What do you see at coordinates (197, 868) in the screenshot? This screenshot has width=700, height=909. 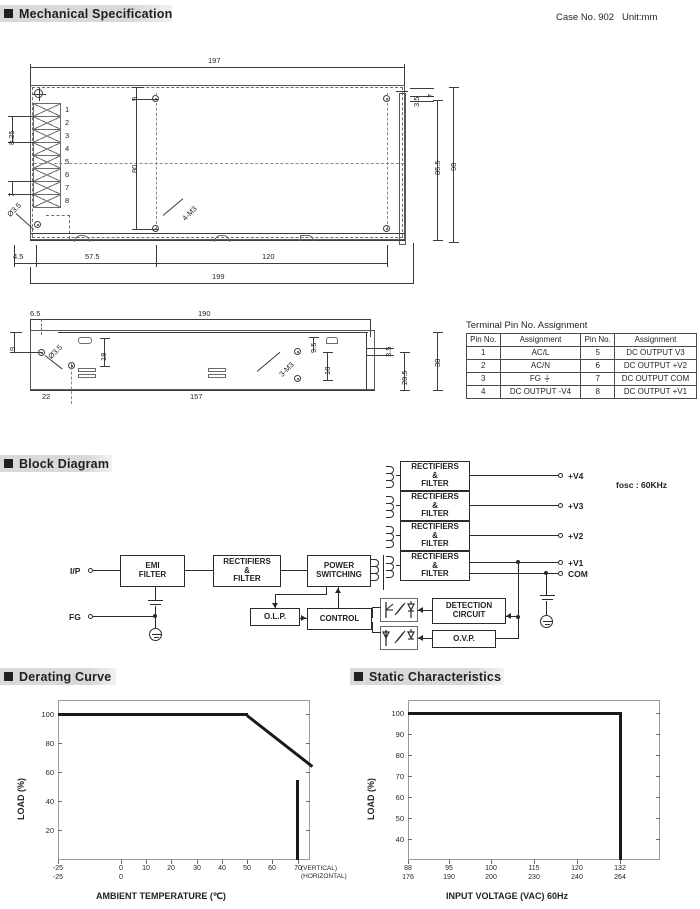 I see `derating-xtick-30: 30` at bounding box center [197, 868].